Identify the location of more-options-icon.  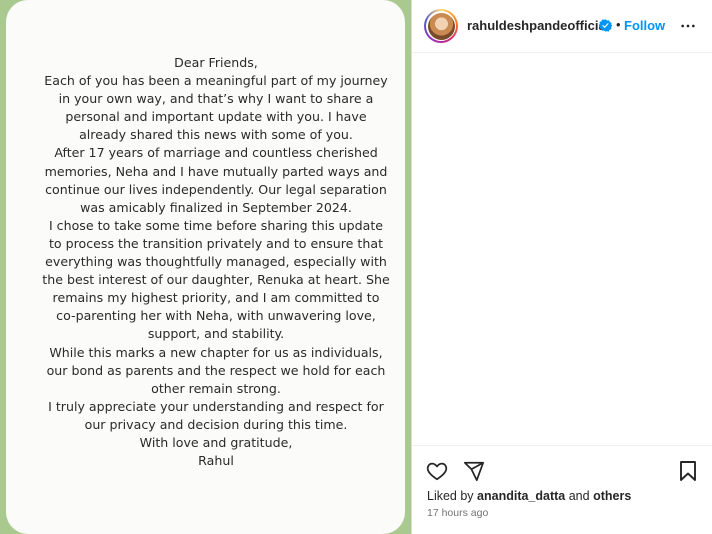
(688, 26).